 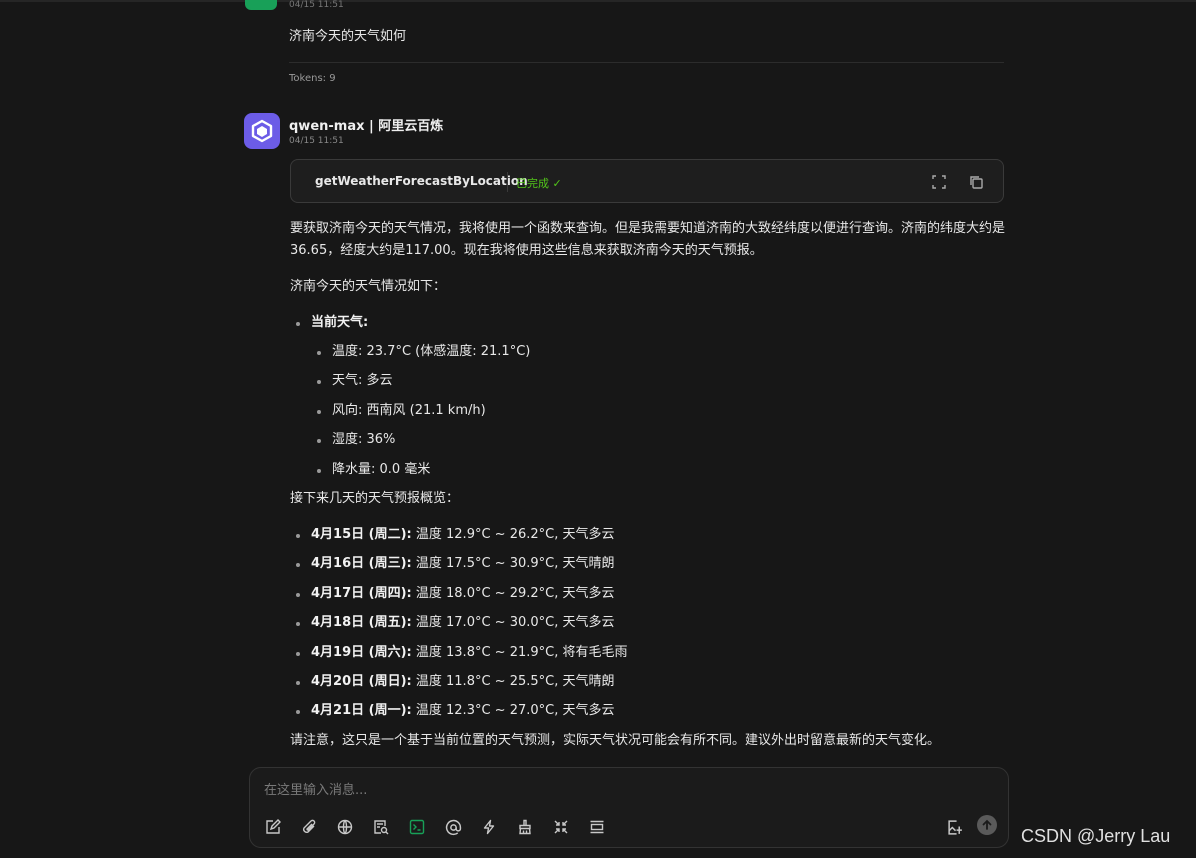 I want to click on attachment-icon, so click(x=309, y=827).